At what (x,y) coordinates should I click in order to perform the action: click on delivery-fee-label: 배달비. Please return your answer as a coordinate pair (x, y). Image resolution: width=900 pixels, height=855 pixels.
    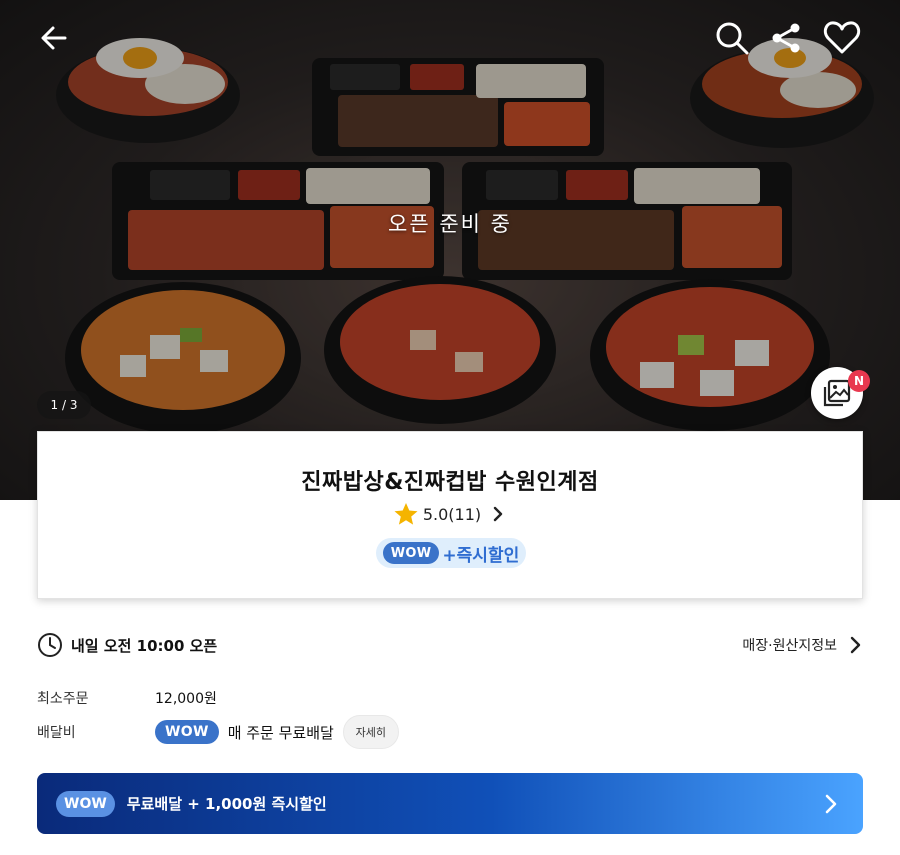
    Looking at the image, I should click on (56, 733).